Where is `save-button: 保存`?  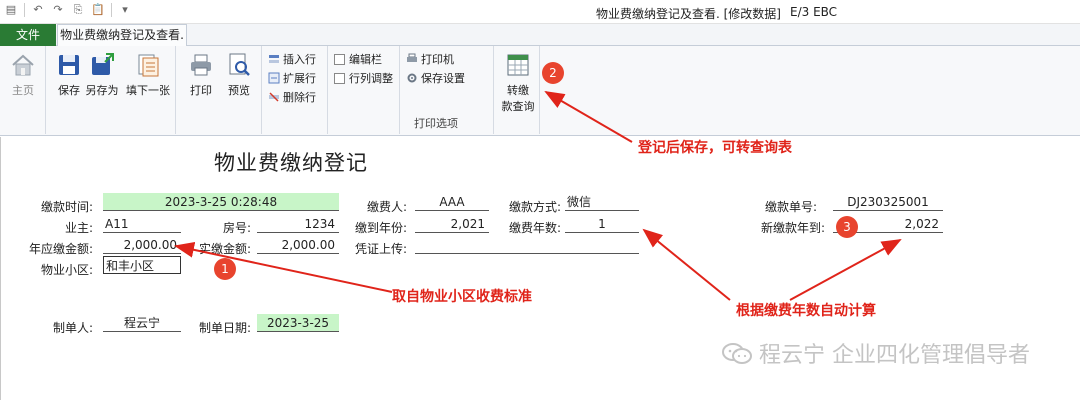 save-button: 保存 is located at coordinates (69, 75).